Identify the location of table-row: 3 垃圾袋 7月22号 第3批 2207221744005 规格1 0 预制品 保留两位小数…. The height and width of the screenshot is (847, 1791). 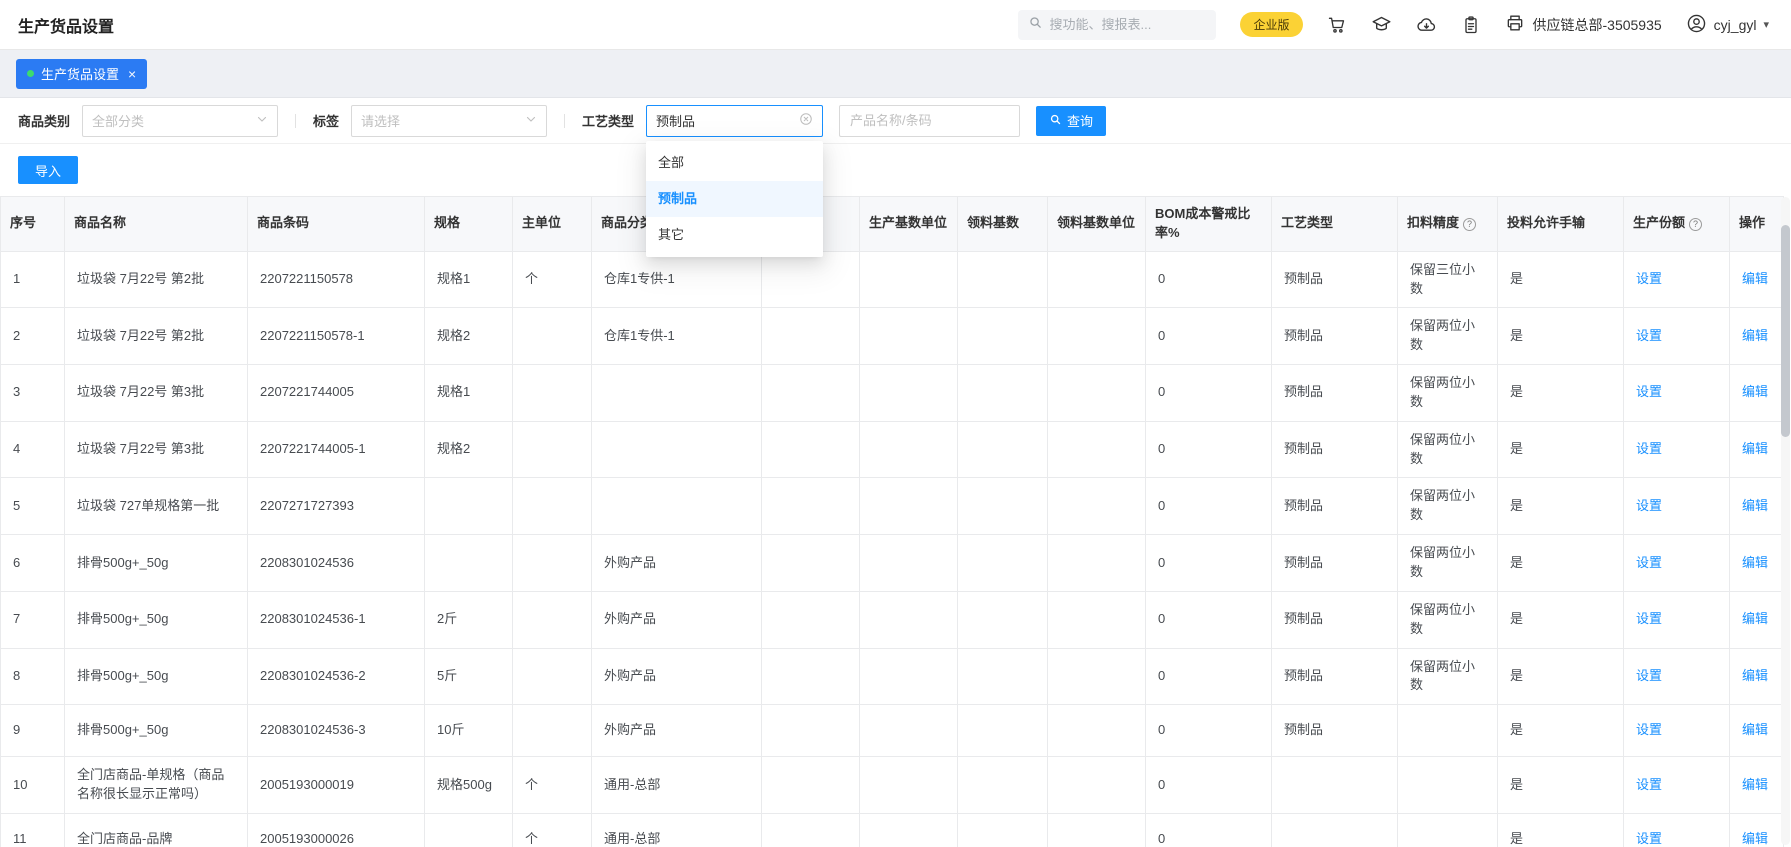
(892, 393).